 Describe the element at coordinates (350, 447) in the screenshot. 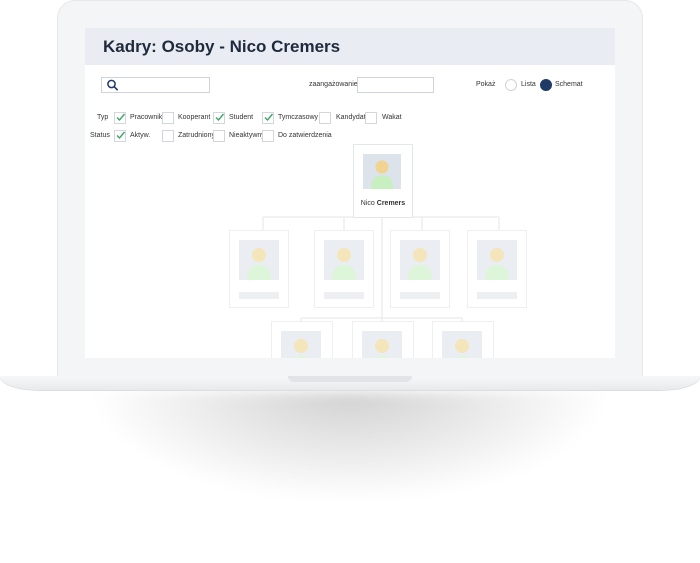

I see `laptop-shadow` at that location.